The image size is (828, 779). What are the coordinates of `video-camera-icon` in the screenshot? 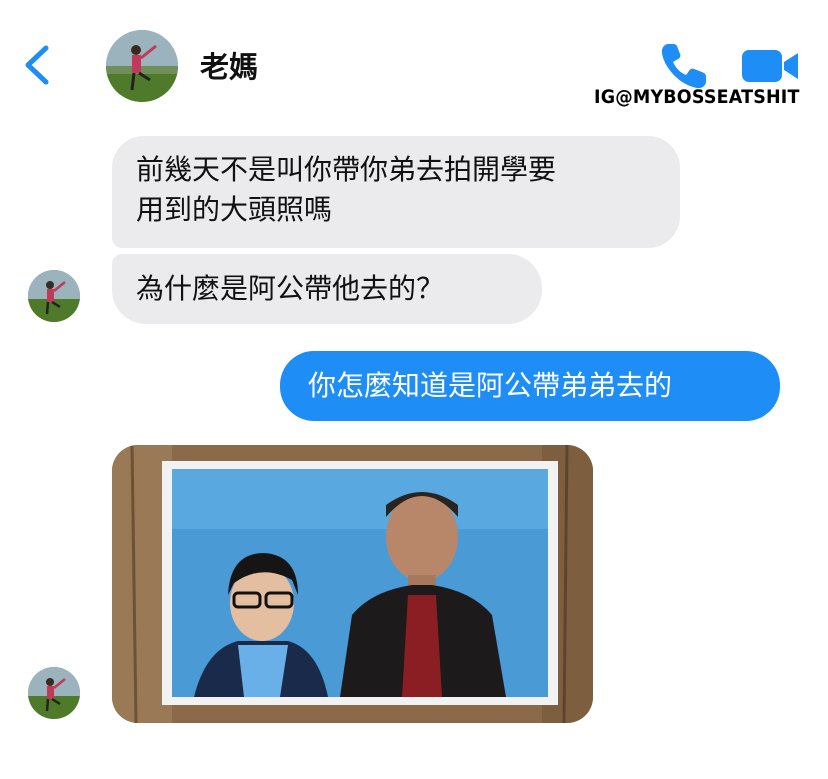 It's located at (770, 66).